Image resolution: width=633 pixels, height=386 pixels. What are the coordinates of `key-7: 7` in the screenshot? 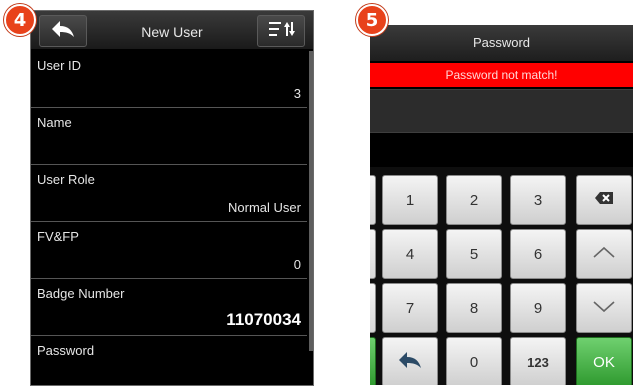 It's located at (410, 308).